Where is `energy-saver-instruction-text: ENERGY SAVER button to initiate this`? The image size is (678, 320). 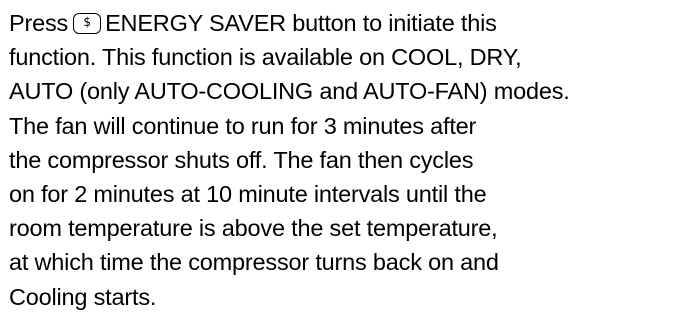 energy-saver-instruction-text: ENERGY SAVER button to initiate this is located at coordinates (301, 23).